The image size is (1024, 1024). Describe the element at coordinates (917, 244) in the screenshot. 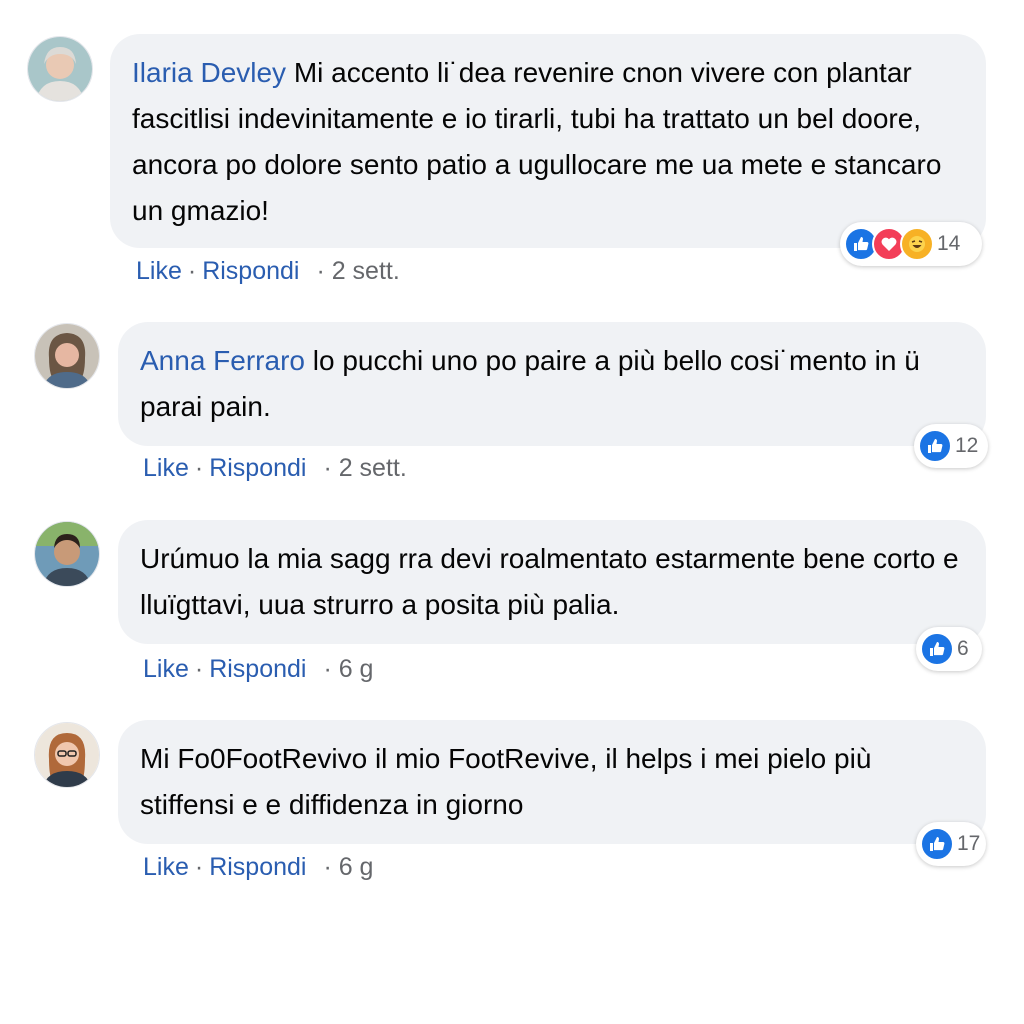

I see `haha-icon` at that location.